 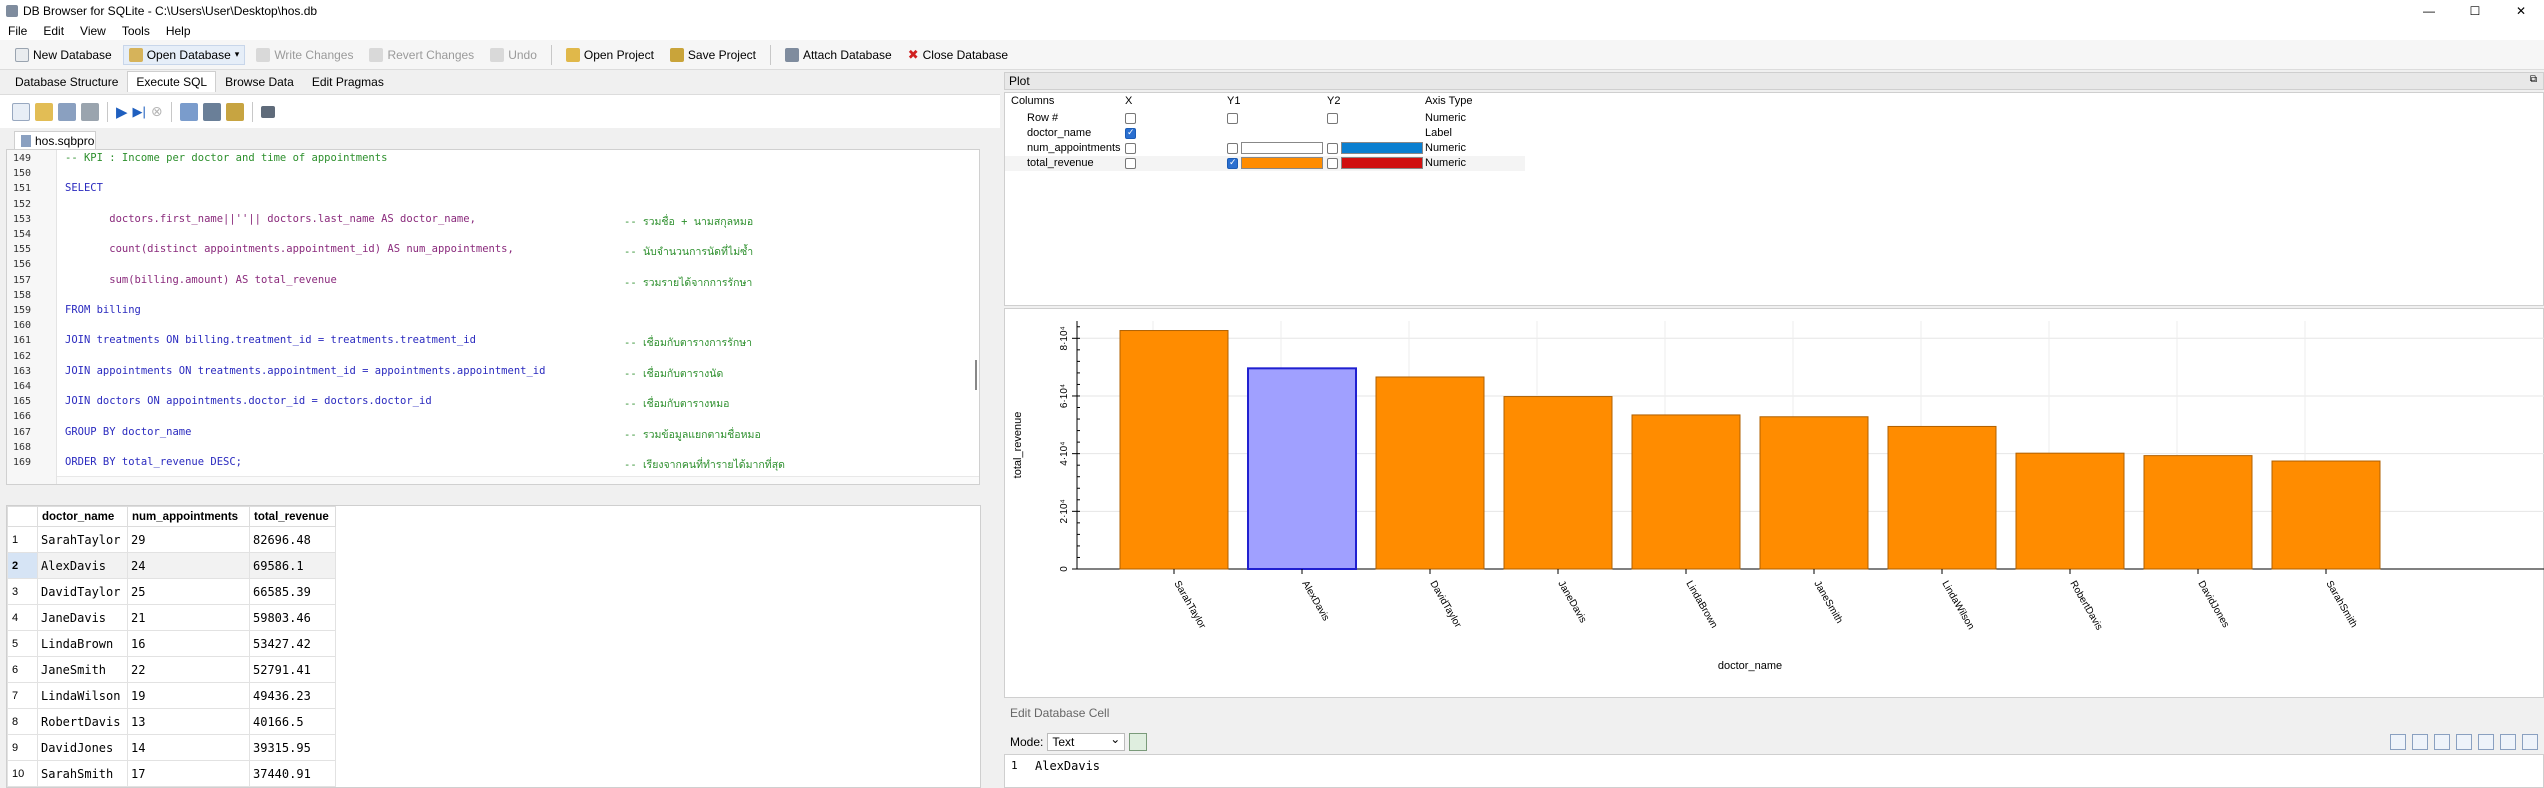 I want to click on menu-file: File, so click(x=17, y=31).